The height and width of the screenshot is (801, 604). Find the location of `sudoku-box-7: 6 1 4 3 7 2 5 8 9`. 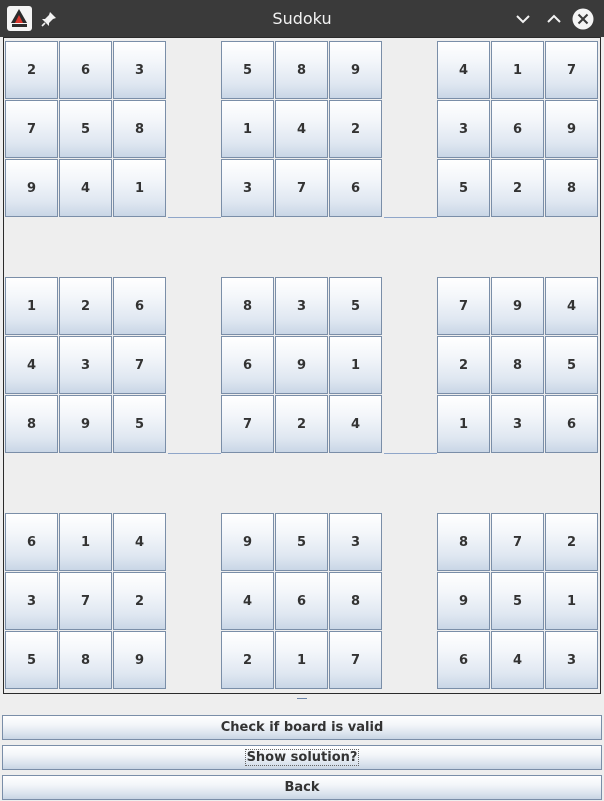

sudoku-box-7: 6 1 4 3 7 2 5 8 9 is located at coordinates (86, 602).